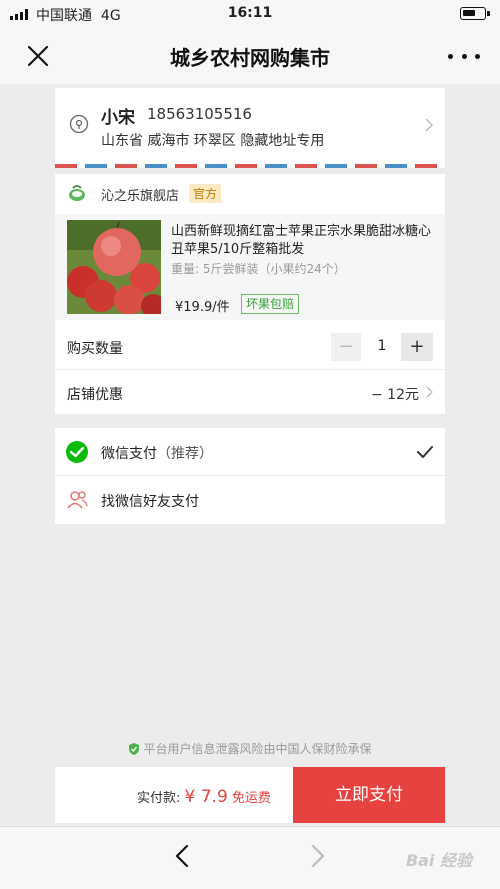 The image size is (500, 889). Describe the element at coordinates (77, 500) in the screenshot. I see `friends-icon` at that location.